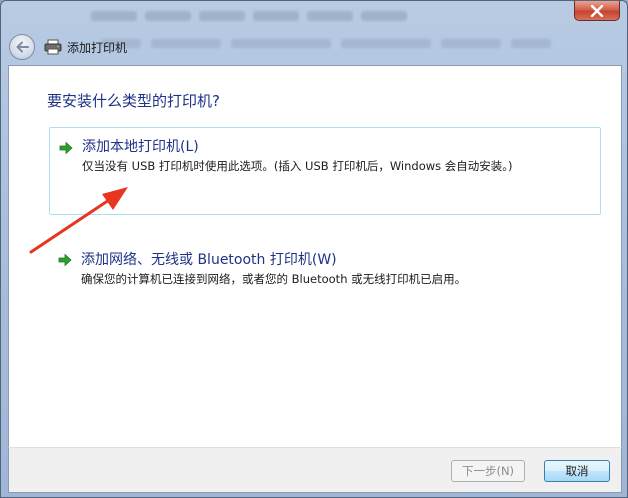 This screenshot has height=498, width=628. Describe the element at coordinates (274, 279) in the screenshot. I see `option-description: 确保您的计算机已连接到网络，或者您的 Bluetooth 或无线打印机已启用。` at that location.